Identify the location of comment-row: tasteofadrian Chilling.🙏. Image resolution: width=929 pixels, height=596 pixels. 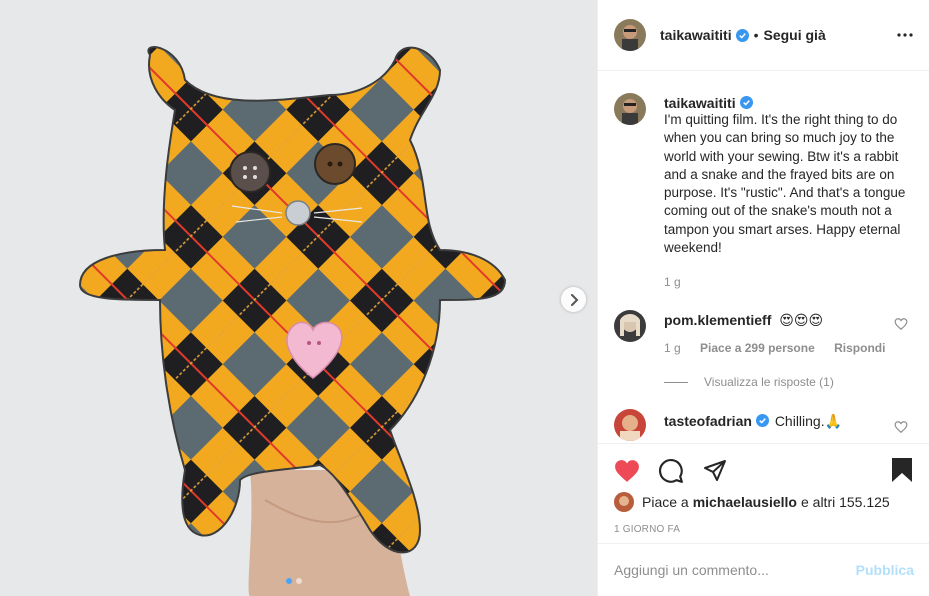
(764, 425).